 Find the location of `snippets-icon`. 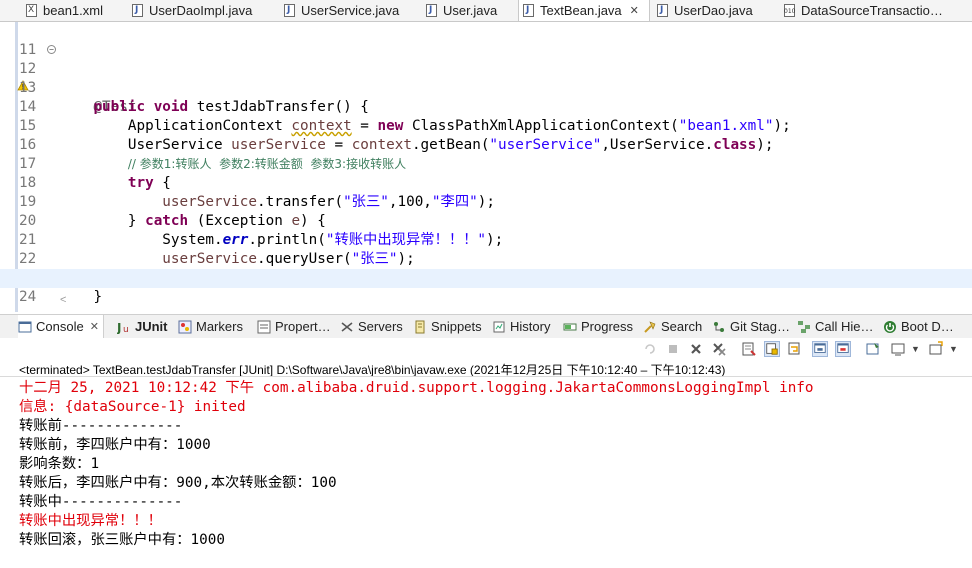

snippets-icon is located at coordinates (420, 326).